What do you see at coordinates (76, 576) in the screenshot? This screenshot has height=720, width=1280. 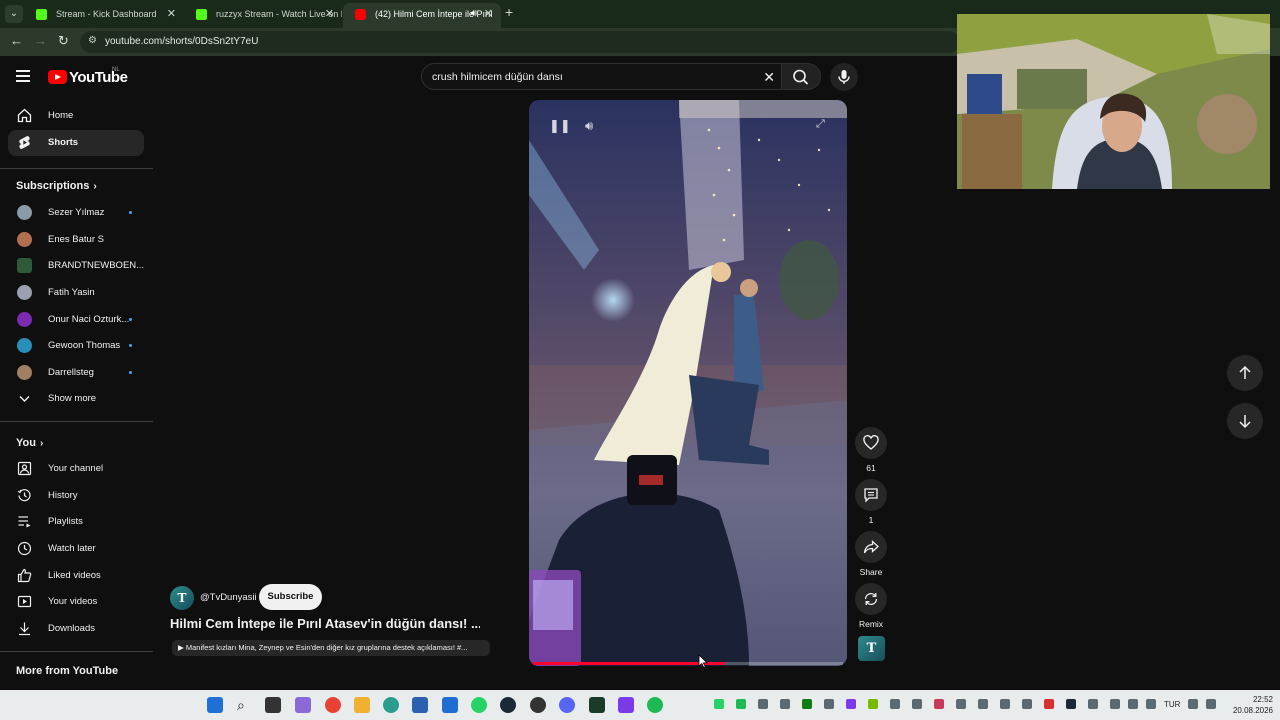 I see `sidebar-item-liked-videos: Liked videos` at bounding box center [76, 576].